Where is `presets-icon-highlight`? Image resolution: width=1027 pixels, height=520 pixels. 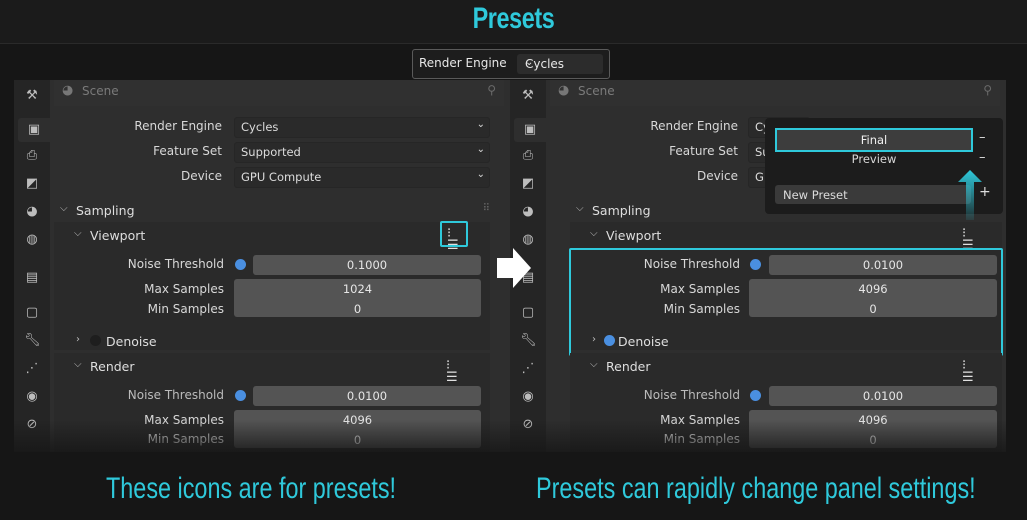 presets-icon-highlight is located at coordinates (454, 234).